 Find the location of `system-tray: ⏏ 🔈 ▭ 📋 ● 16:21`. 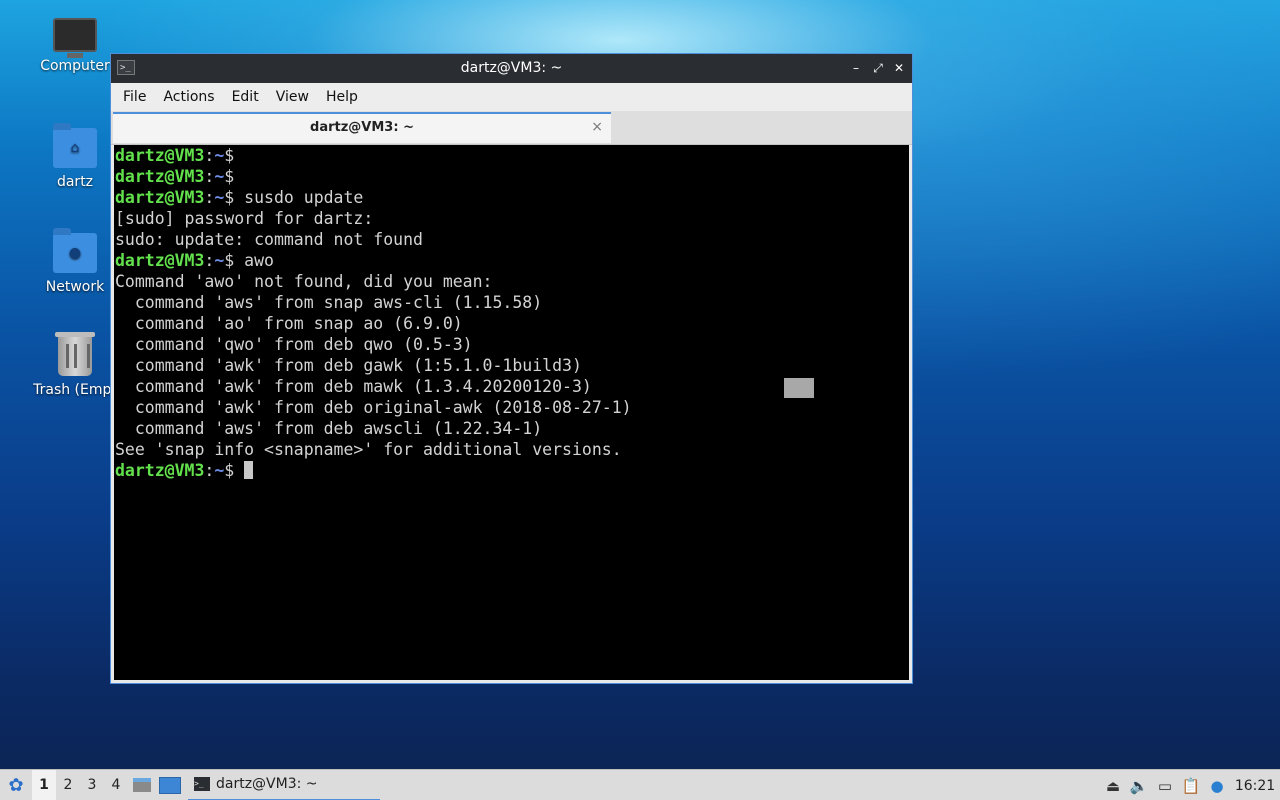

system-tray: ⏏ 🔈 ▭ 📋 ● 16:21 is located at coordinates (1190, 785).